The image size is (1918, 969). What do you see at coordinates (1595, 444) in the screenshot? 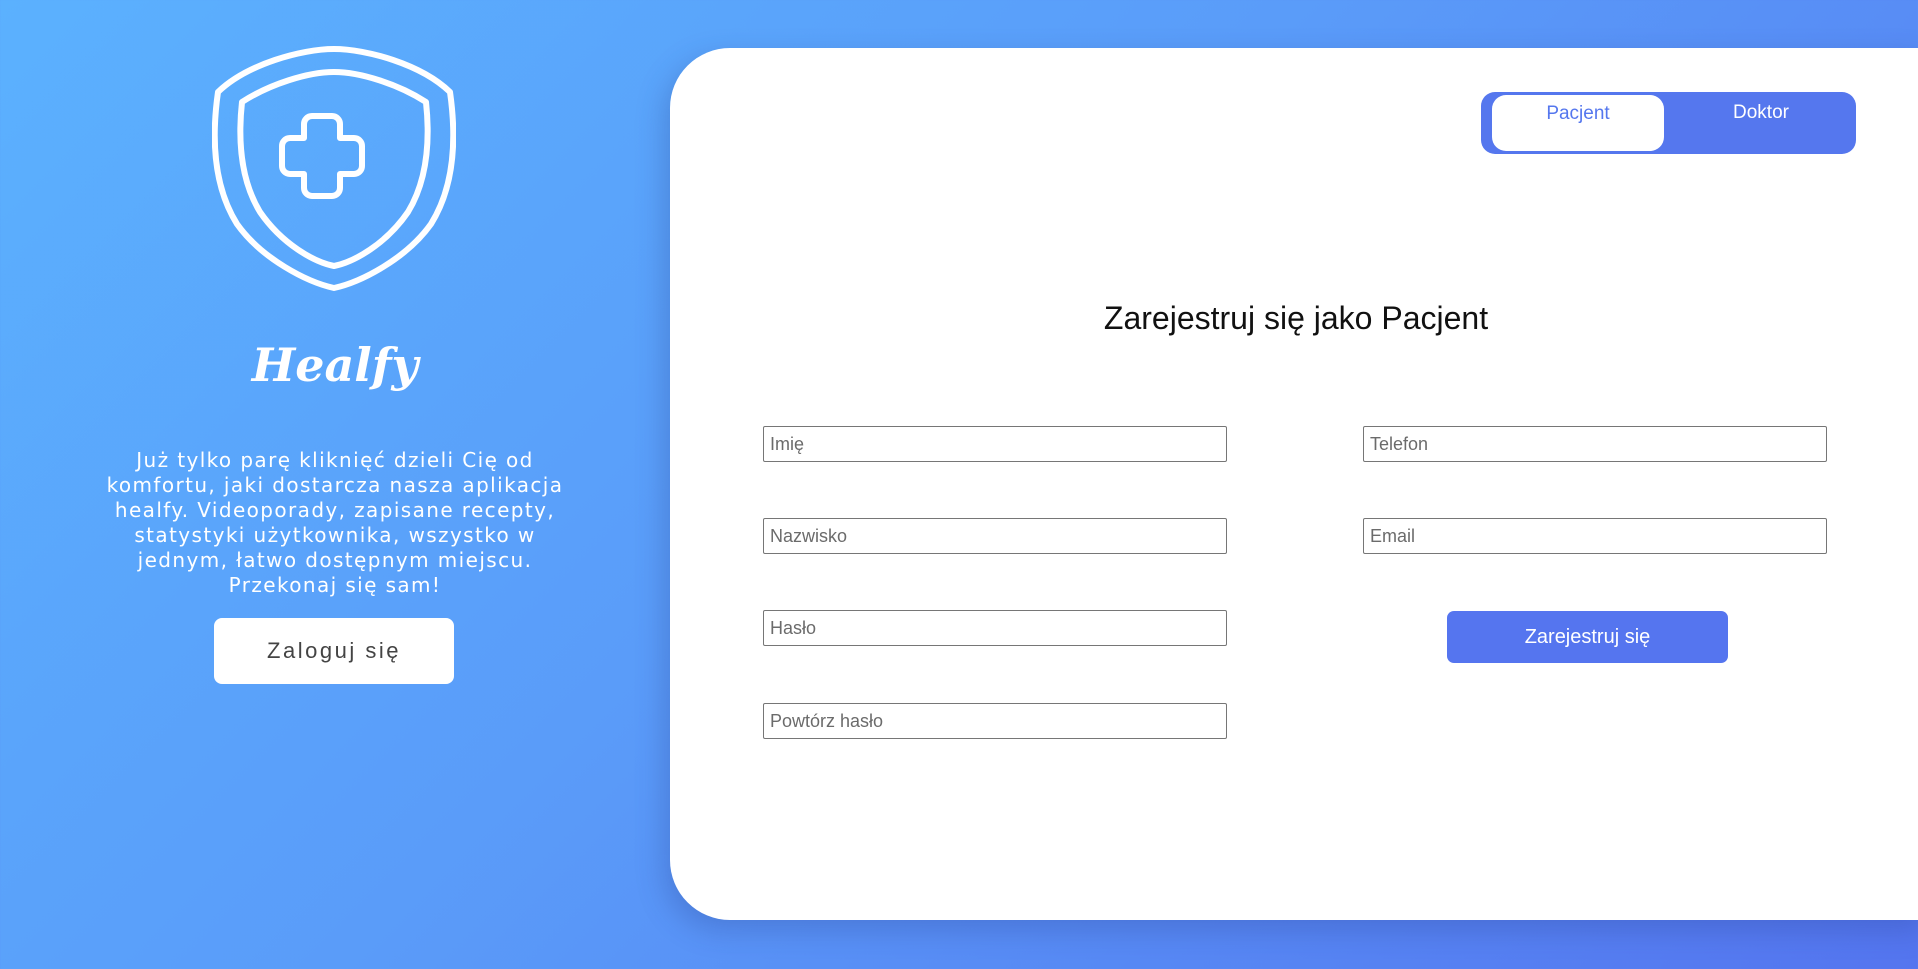
I see `phone-field` at bounding box center [1595, 444].